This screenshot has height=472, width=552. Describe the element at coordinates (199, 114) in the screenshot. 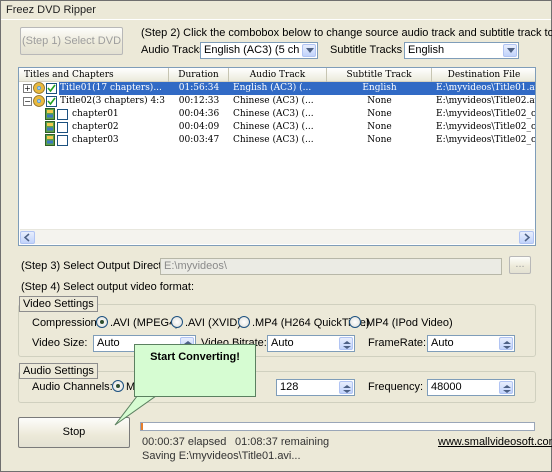

I see `duration-cell: 00:04:36` at that location.